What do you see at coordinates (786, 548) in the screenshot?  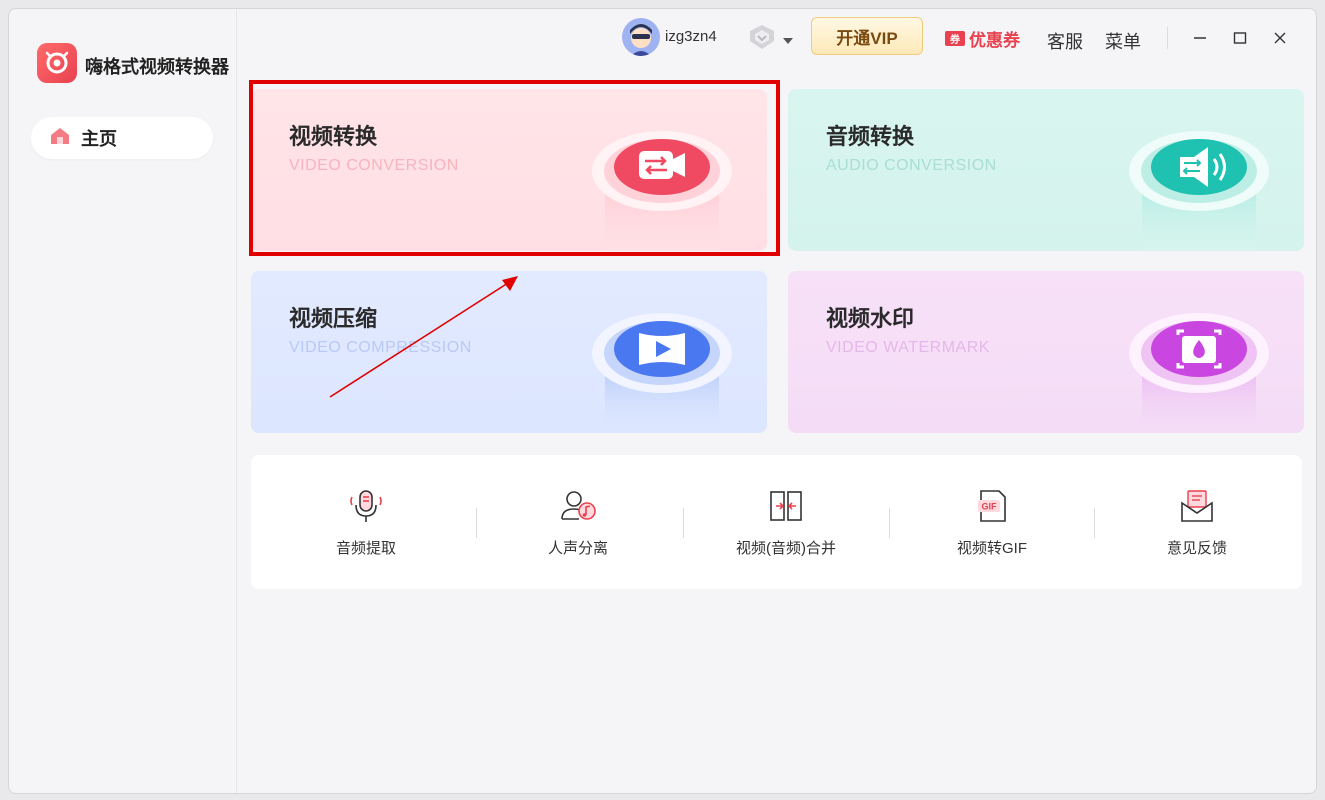 I see `tool-label: 视频(音频)合并` at bounding box center [786, 548].